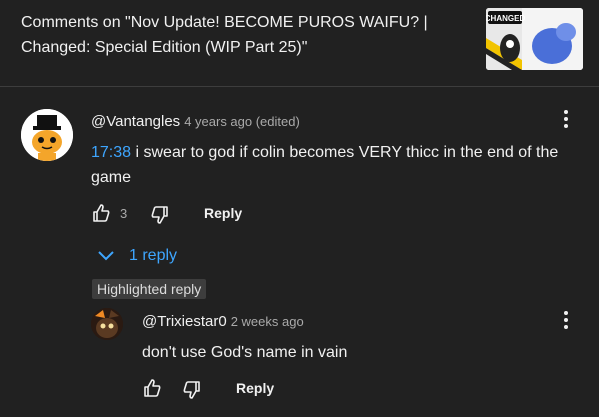  I want to click on author-handle: @Vantangles, so click(135, 121).